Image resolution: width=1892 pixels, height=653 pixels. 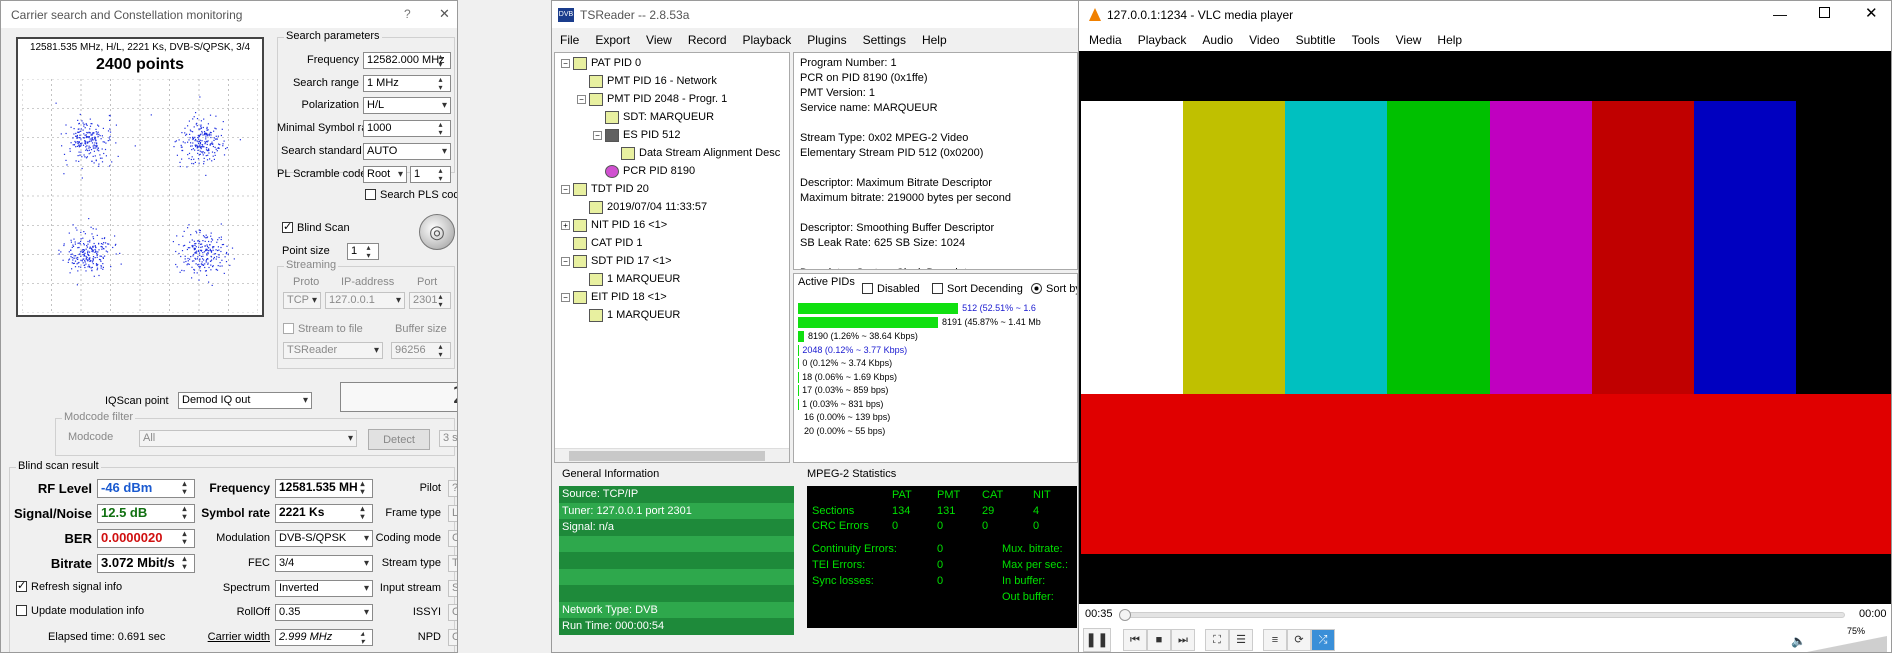 What do you see at coordinates (1780, 14) in the screenshot?
I see `minimize-icon: —` at bounding box center [1780, 14].